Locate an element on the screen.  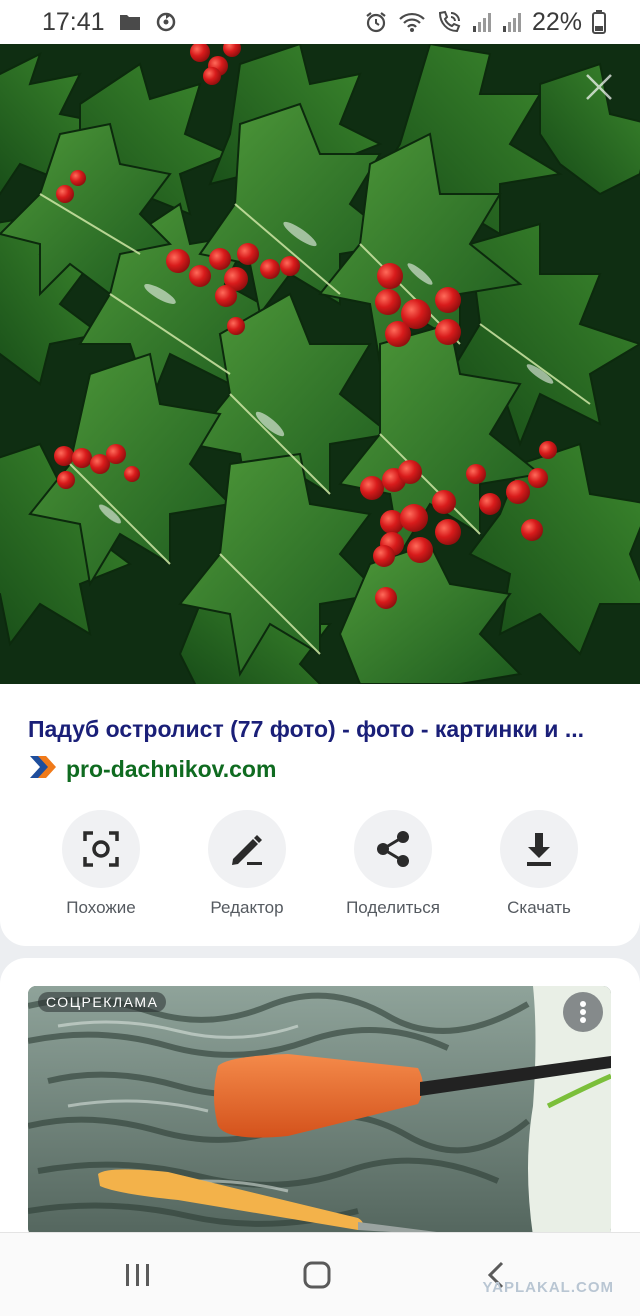
sync-icon is located at coordinates (166, 22).